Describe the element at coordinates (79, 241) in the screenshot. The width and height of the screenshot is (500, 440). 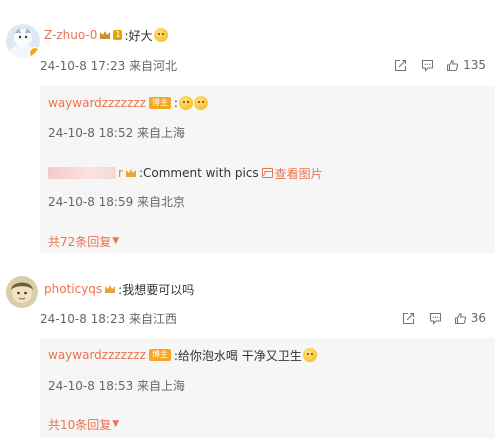
I see `more-replies-link: 共72条回复` at that location.